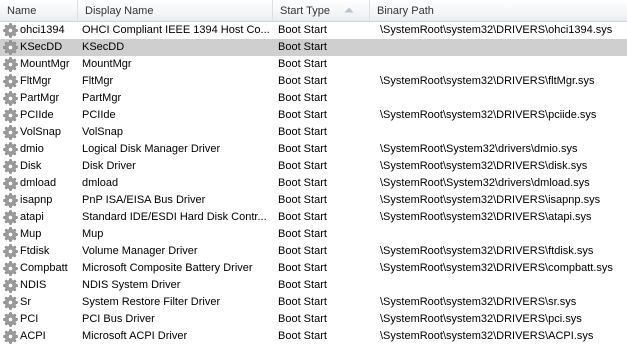 Image resolution: width=627 pixels, height=348 pixels. What do you see at coordinates (40, 64) in the screenshot?
I see `cell-name: MountMgr` at bounding box center [40, 64].